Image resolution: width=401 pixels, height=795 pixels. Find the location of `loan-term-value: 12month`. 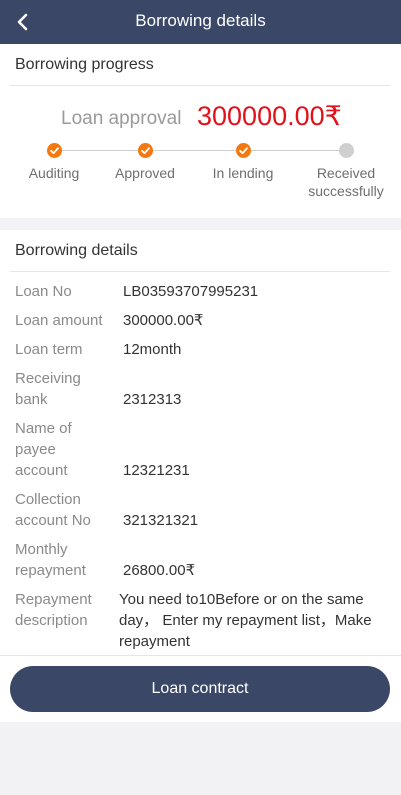

loan-term-value: 12month is located at coordinates (152, 349).